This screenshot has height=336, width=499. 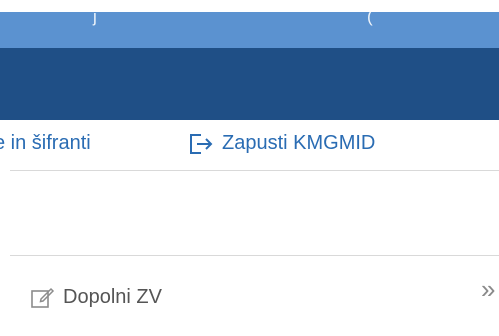 What do you see at coordinates (201, 144) in the screenshot?
I see `sign-out-icon` at bounding box center [201, 144].